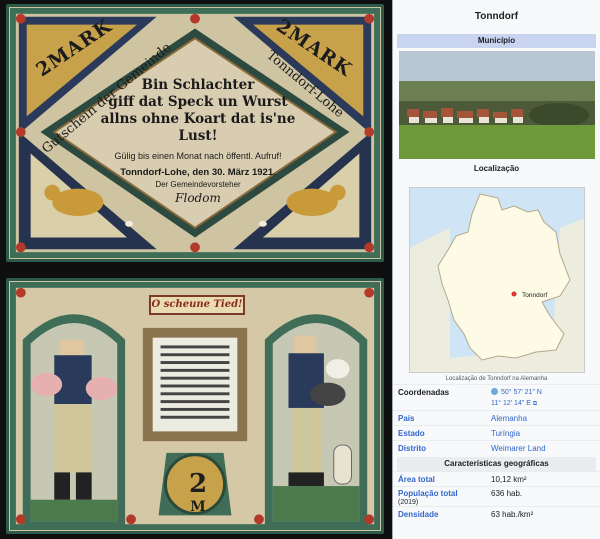 This screenshot has width=600, height=539. What do you see at coordinates (496, 168) in the screenshot?
I see `location-heading: Localização` at bounding box center [496, 168].